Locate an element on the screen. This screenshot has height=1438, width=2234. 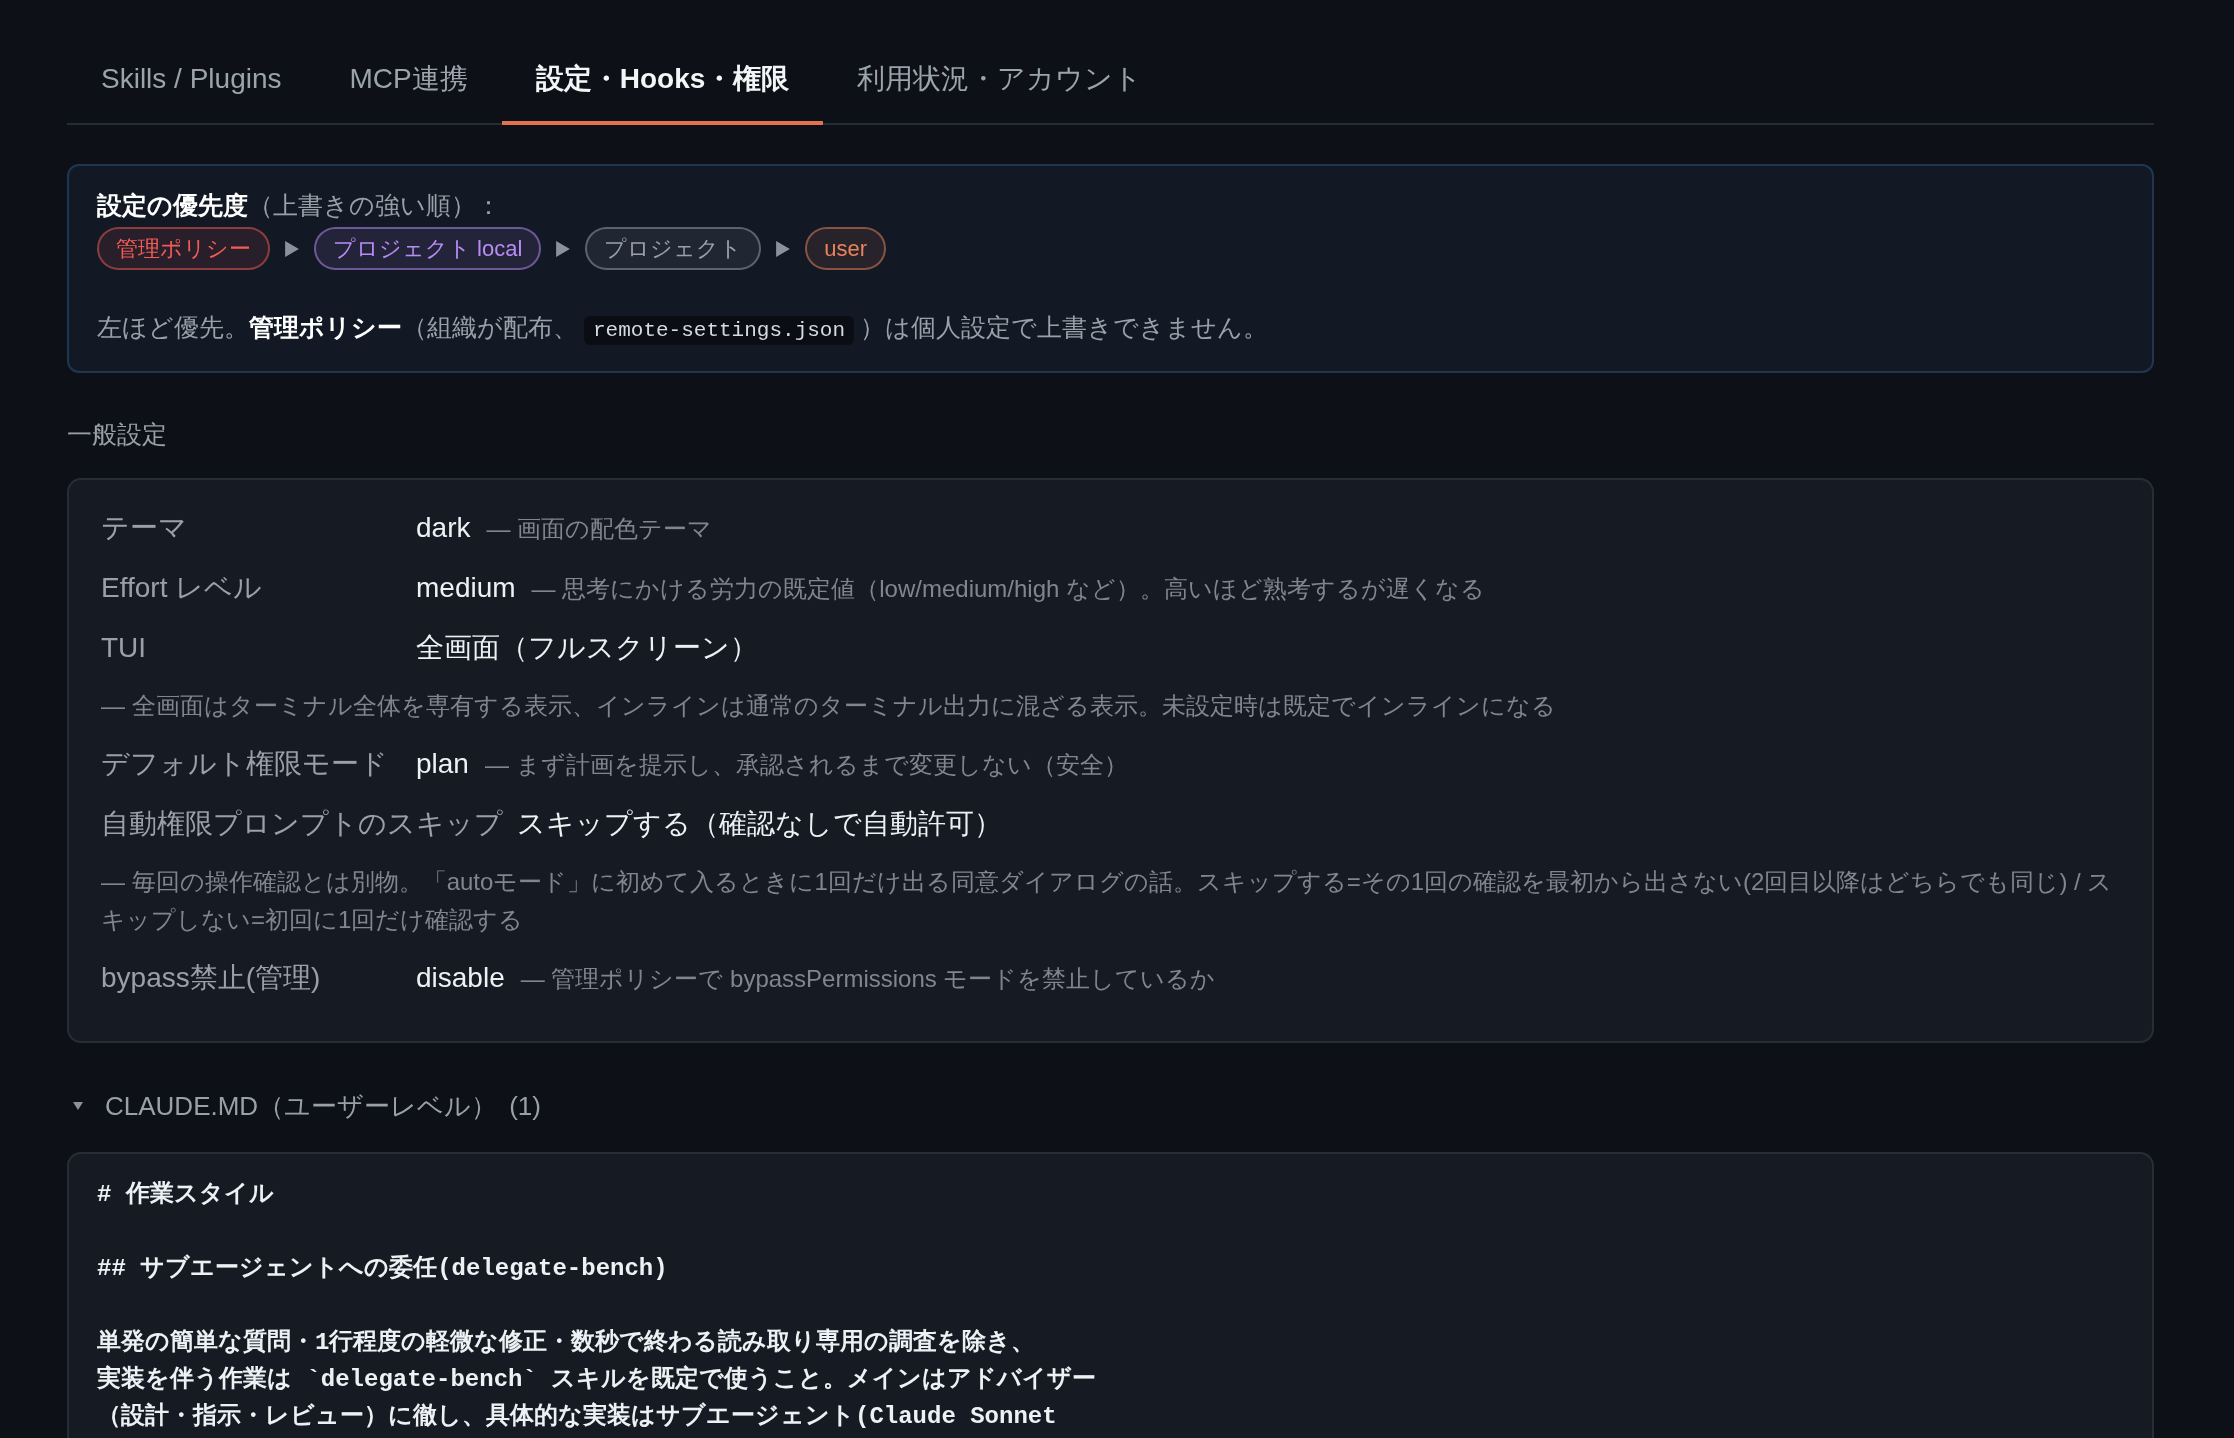
setting-label: Effort レベル is located at coordinates (182, 588).